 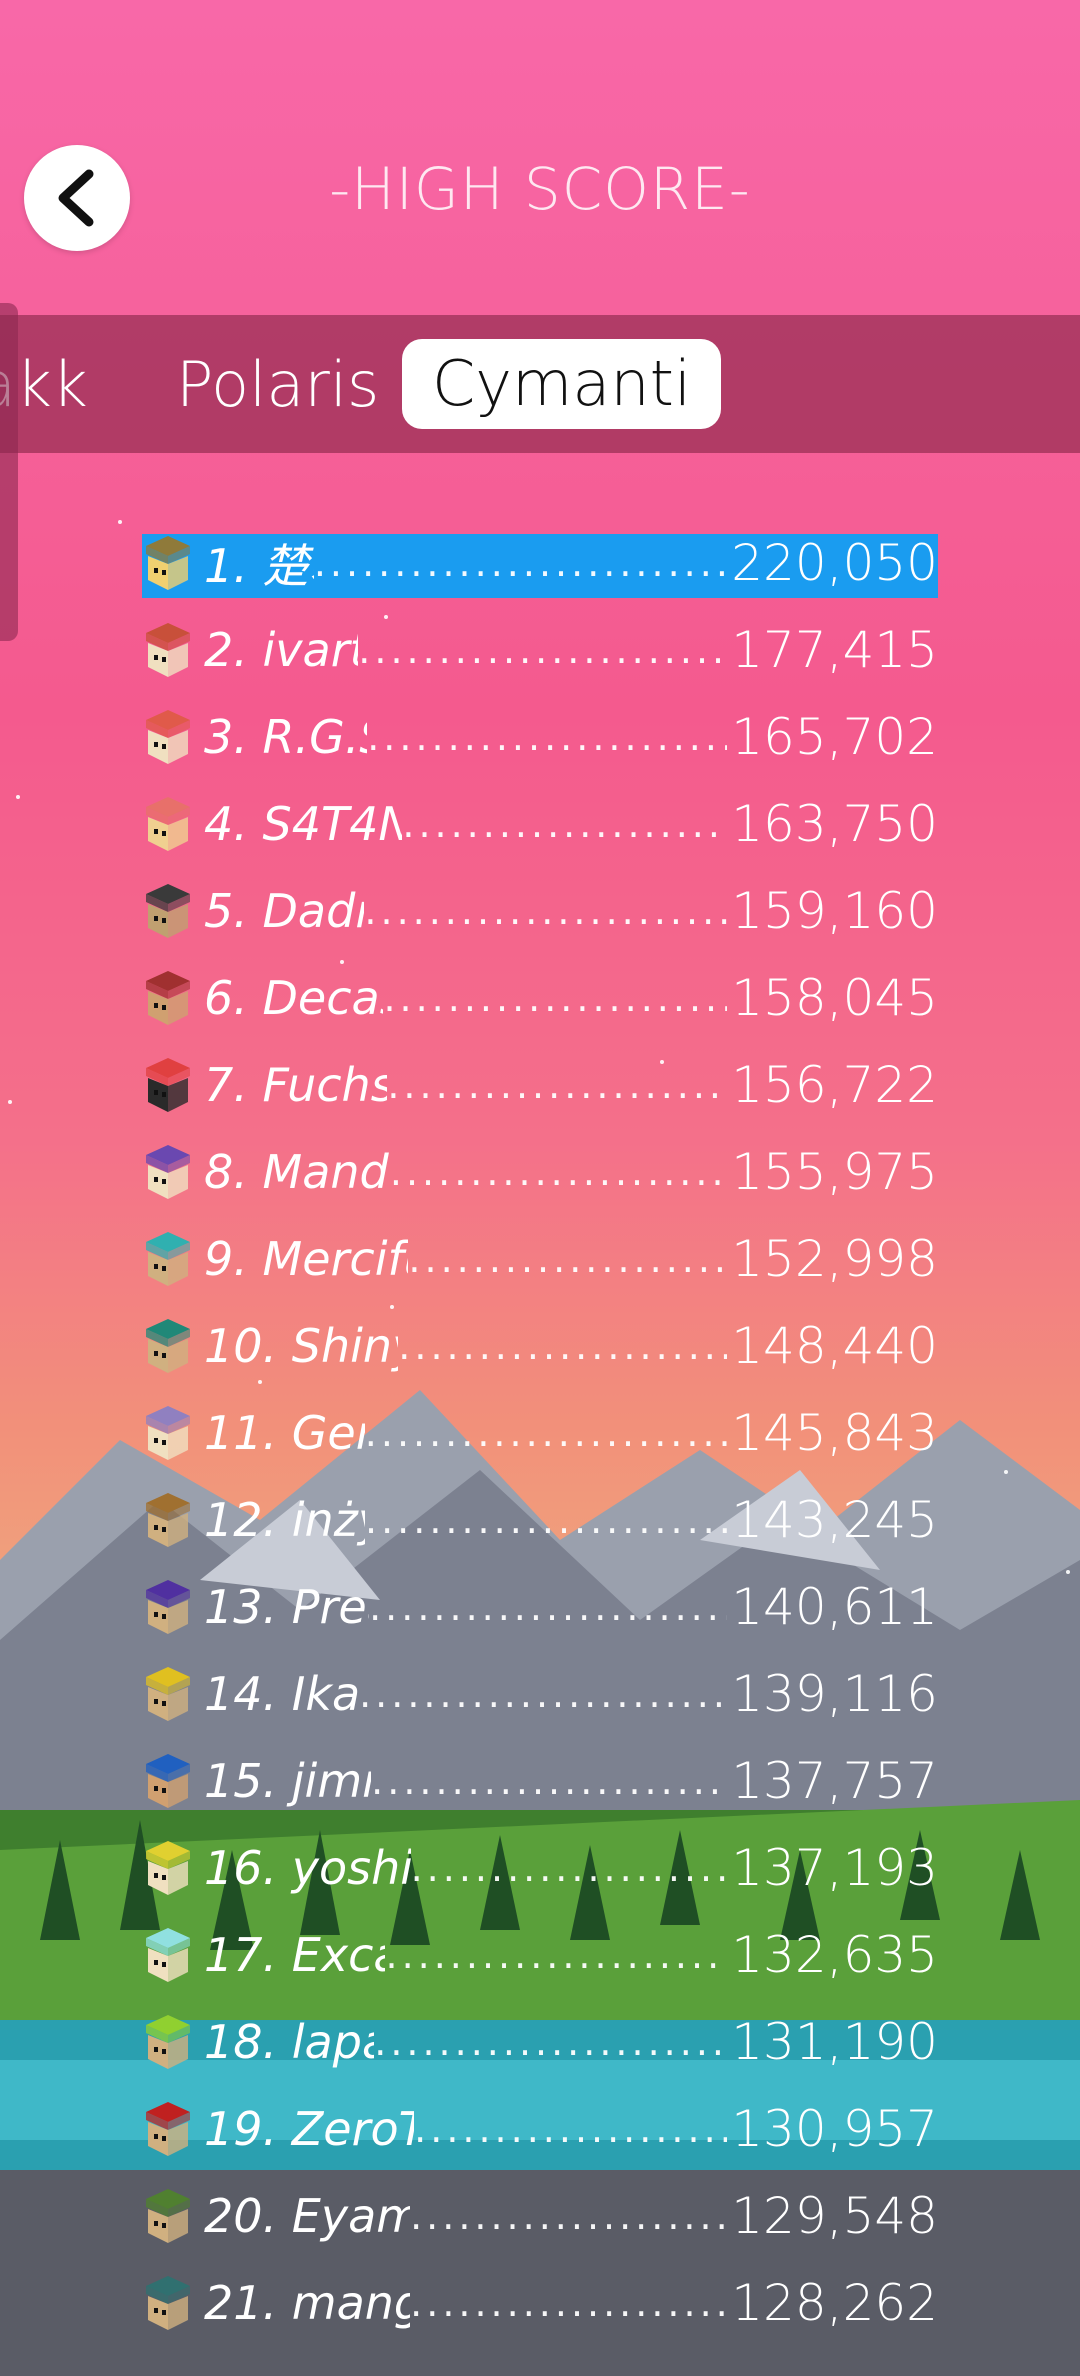 I want to click on player-rank-name: 1. 楚慕雪, so click(x=259, y=566).